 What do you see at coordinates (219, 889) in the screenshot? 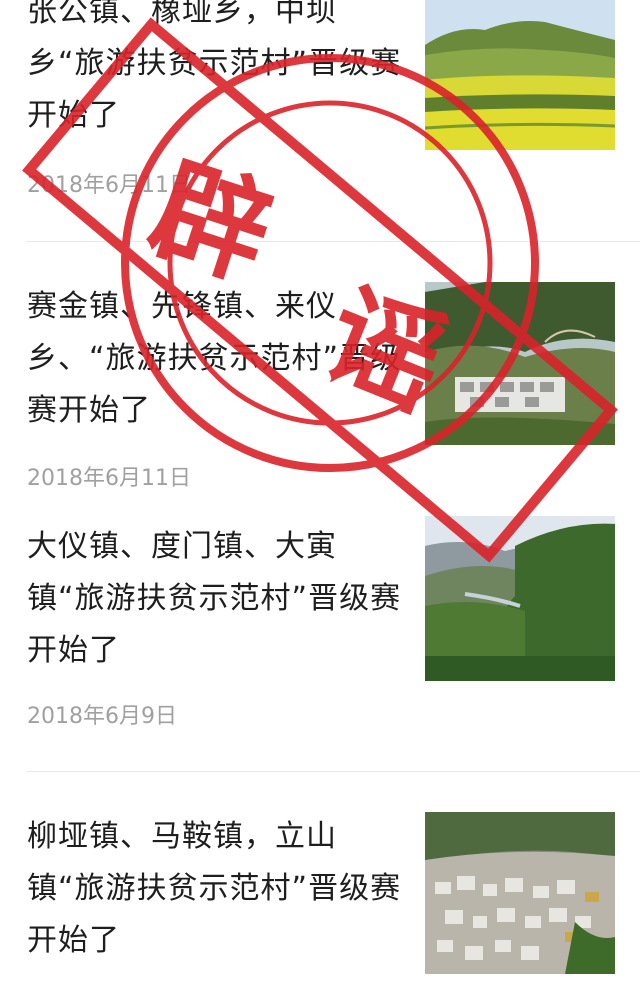
I see `article-title: 柳垭镇、马鞍镇，立山镇“旅游扶贫示范村”晋级赛开始了` at bounding box center [219, 889].